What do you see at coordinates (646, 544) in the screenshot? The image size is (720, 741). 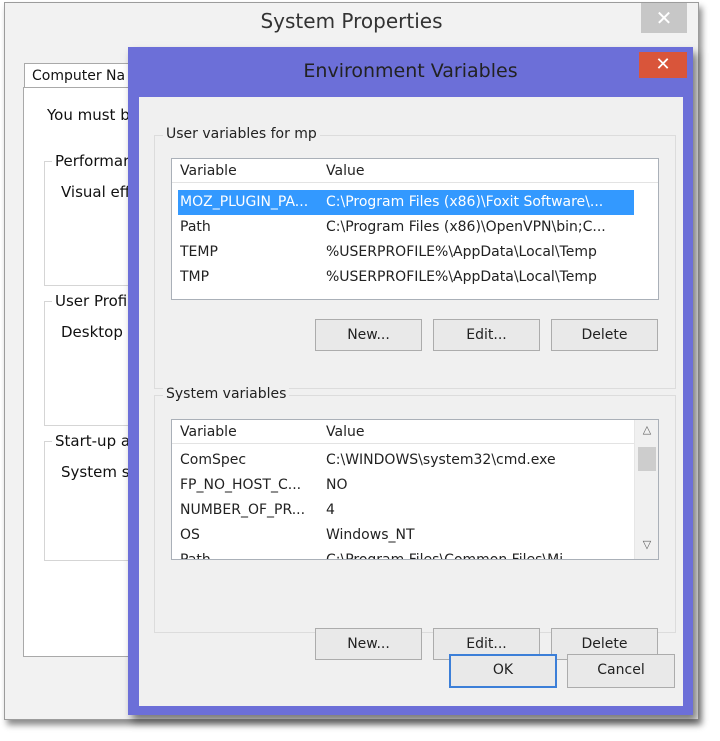 I see `scroll-down-icon: ▽` at bounding box center [646, 544].